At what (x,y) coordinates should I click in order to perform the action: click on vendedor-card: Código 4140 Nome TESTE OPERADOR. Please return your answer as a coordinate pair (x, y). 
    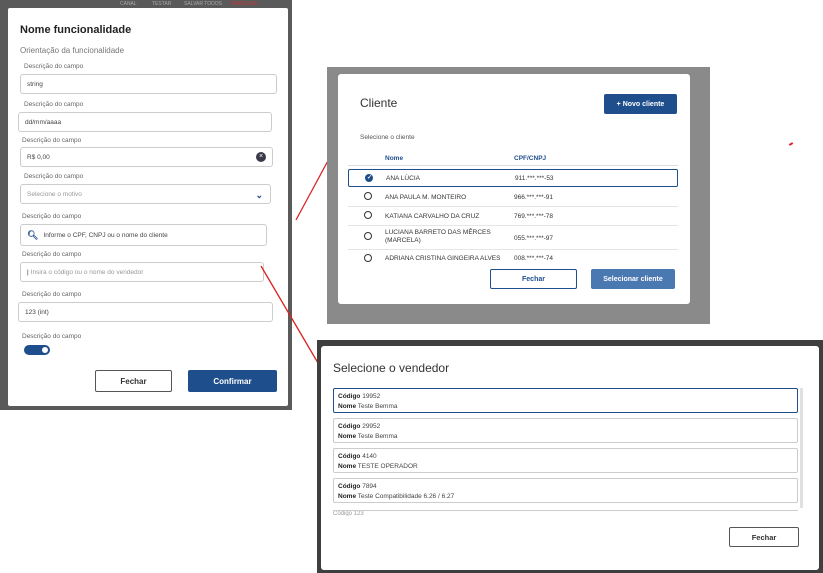
    Looking at the image, I should click on (565, 460).